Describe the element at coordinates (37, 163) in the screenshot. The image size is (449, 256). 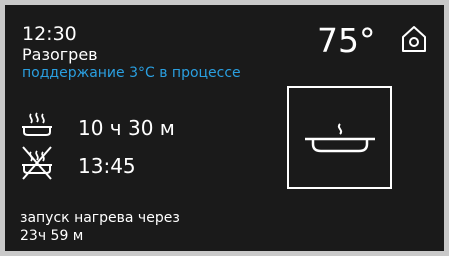
I see `crossed-steaming-pan-icon` at that location.